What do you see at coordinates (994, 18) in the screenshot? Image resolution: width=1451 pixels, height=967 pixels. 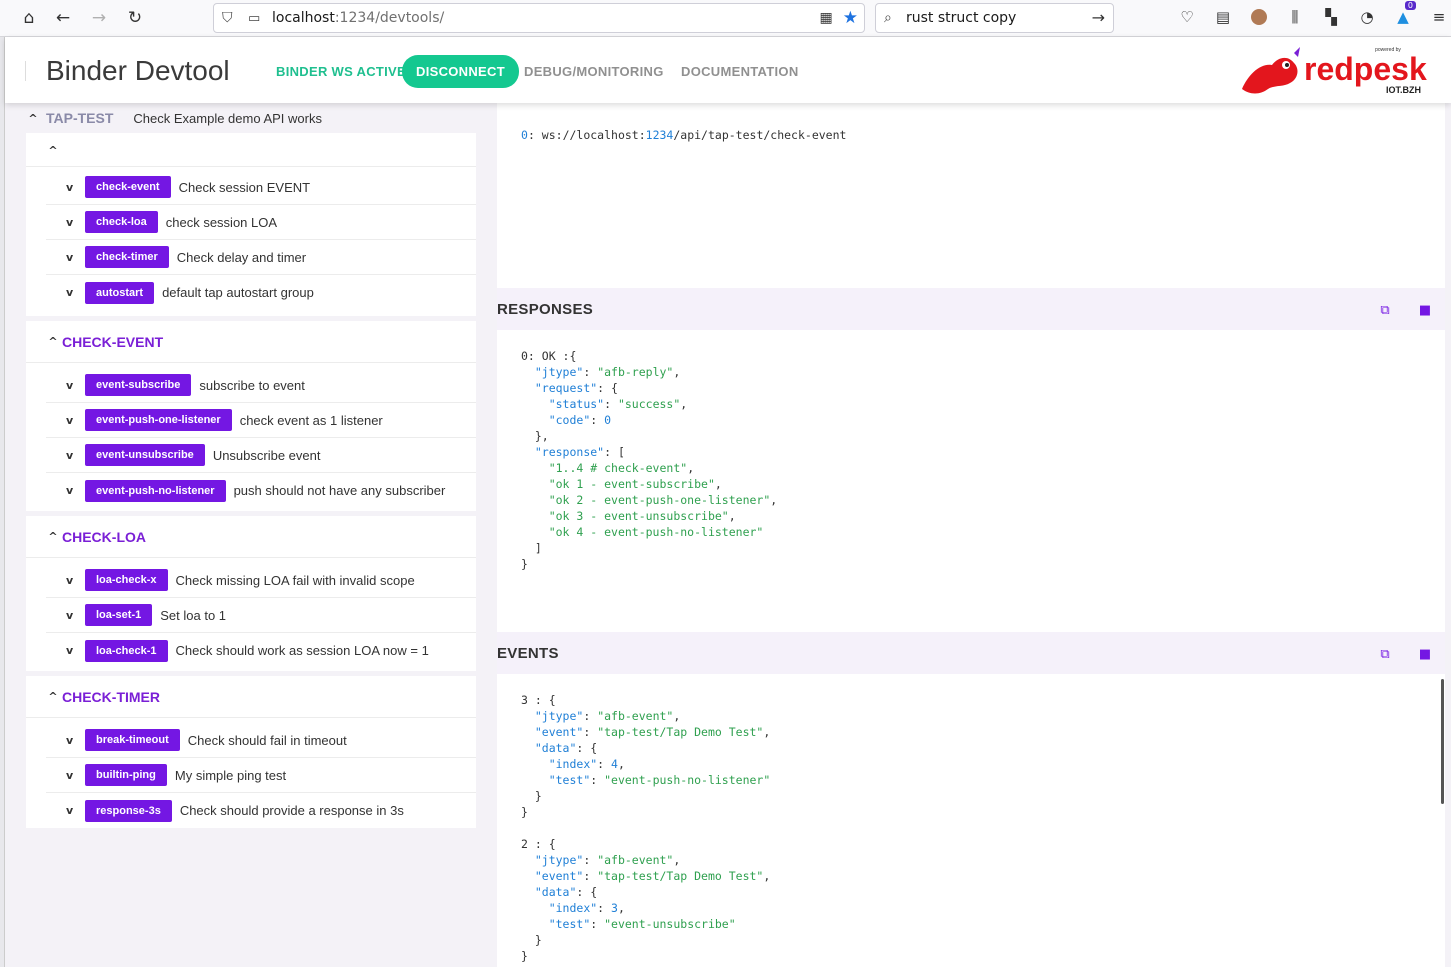 I see `search-bar: ⌕ rust struct copy →` at bounding box center [994, 18].